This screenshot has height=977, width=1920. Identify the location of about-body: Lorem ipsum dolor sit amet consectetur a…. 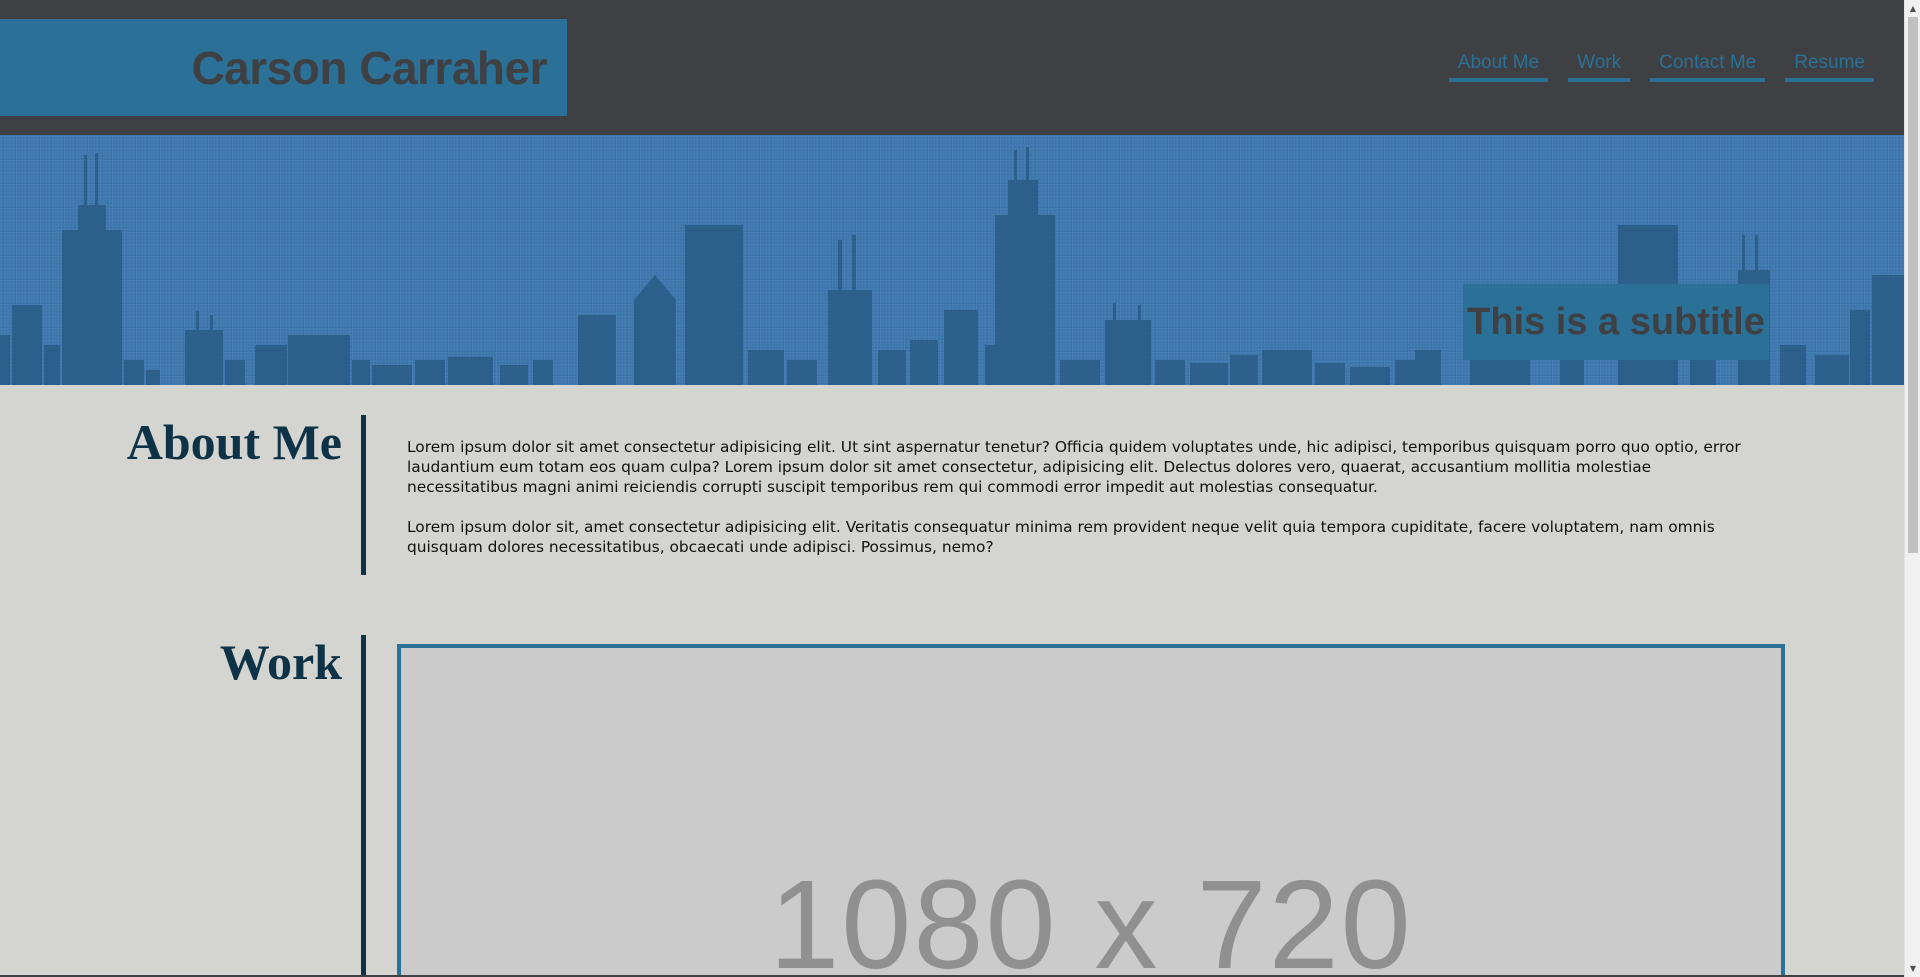
(1085, 497).